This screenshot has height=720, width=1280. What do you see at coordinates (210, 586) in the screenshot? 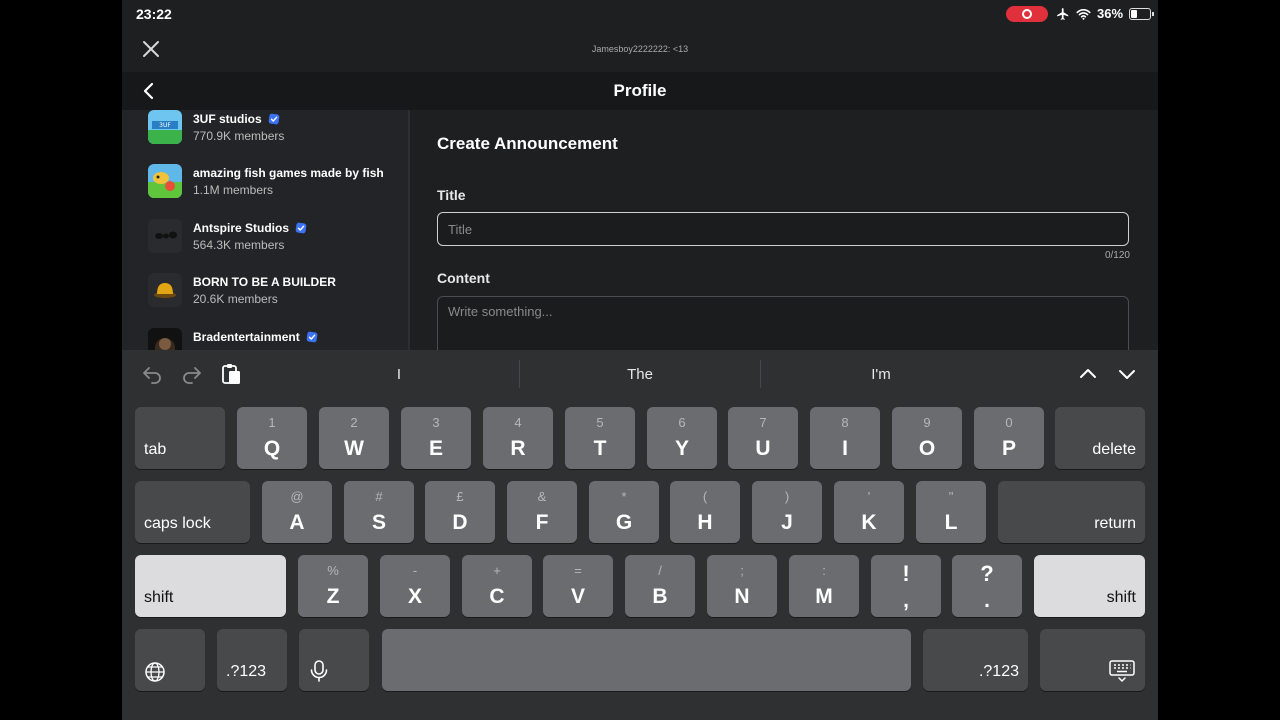
I see `key-shift-left: shift` at bounding box center [210, 586].